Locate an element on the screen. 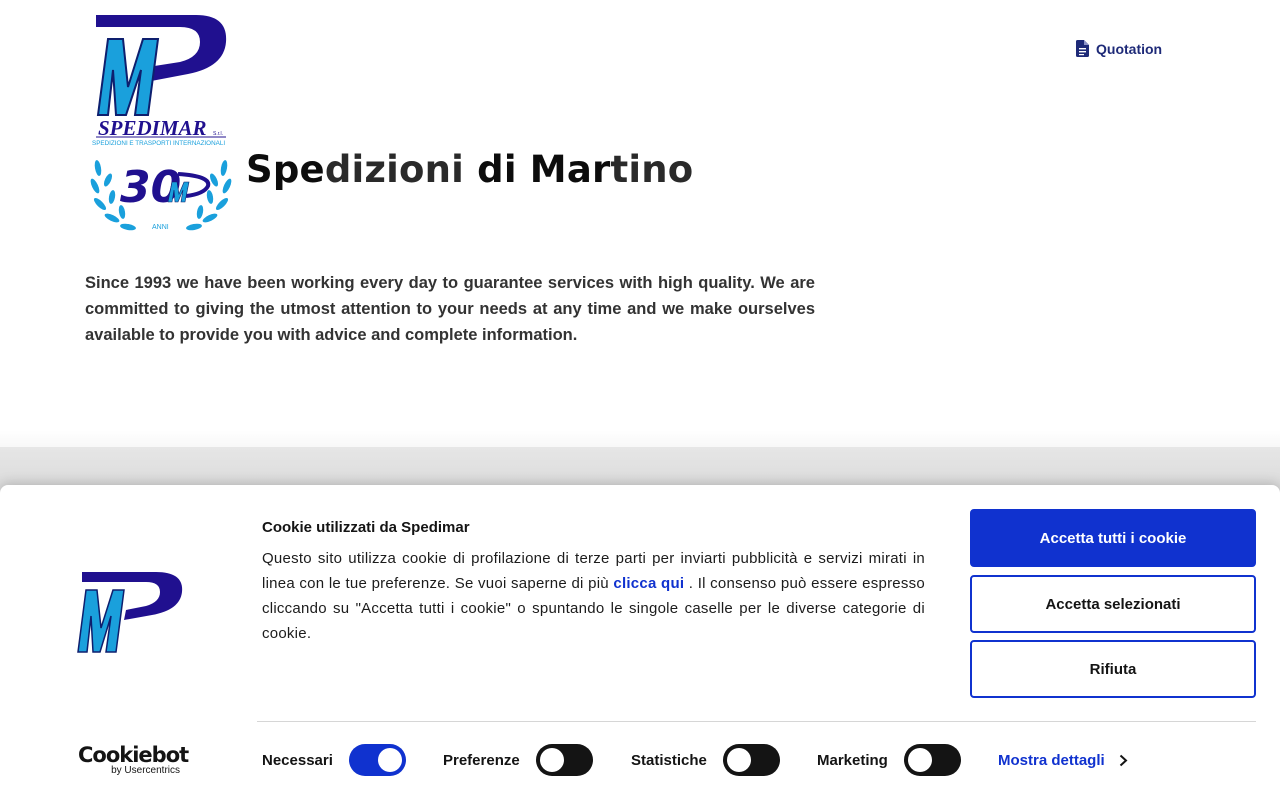 This screenshot has height=800, width=1280. chevron-right-icon is located at coordinates (1123, 760).